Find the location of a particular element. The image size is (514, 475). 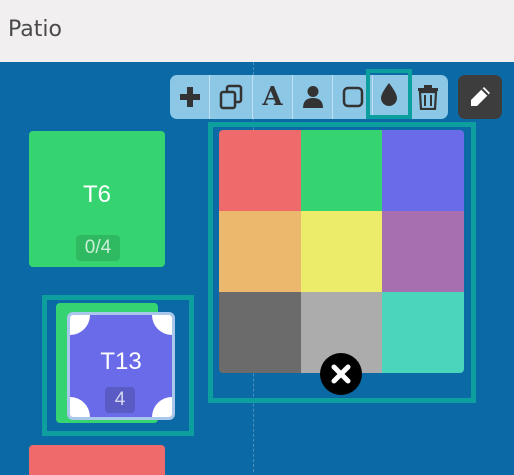

table-t13: T13 4 is located at coordinates (121, 366).